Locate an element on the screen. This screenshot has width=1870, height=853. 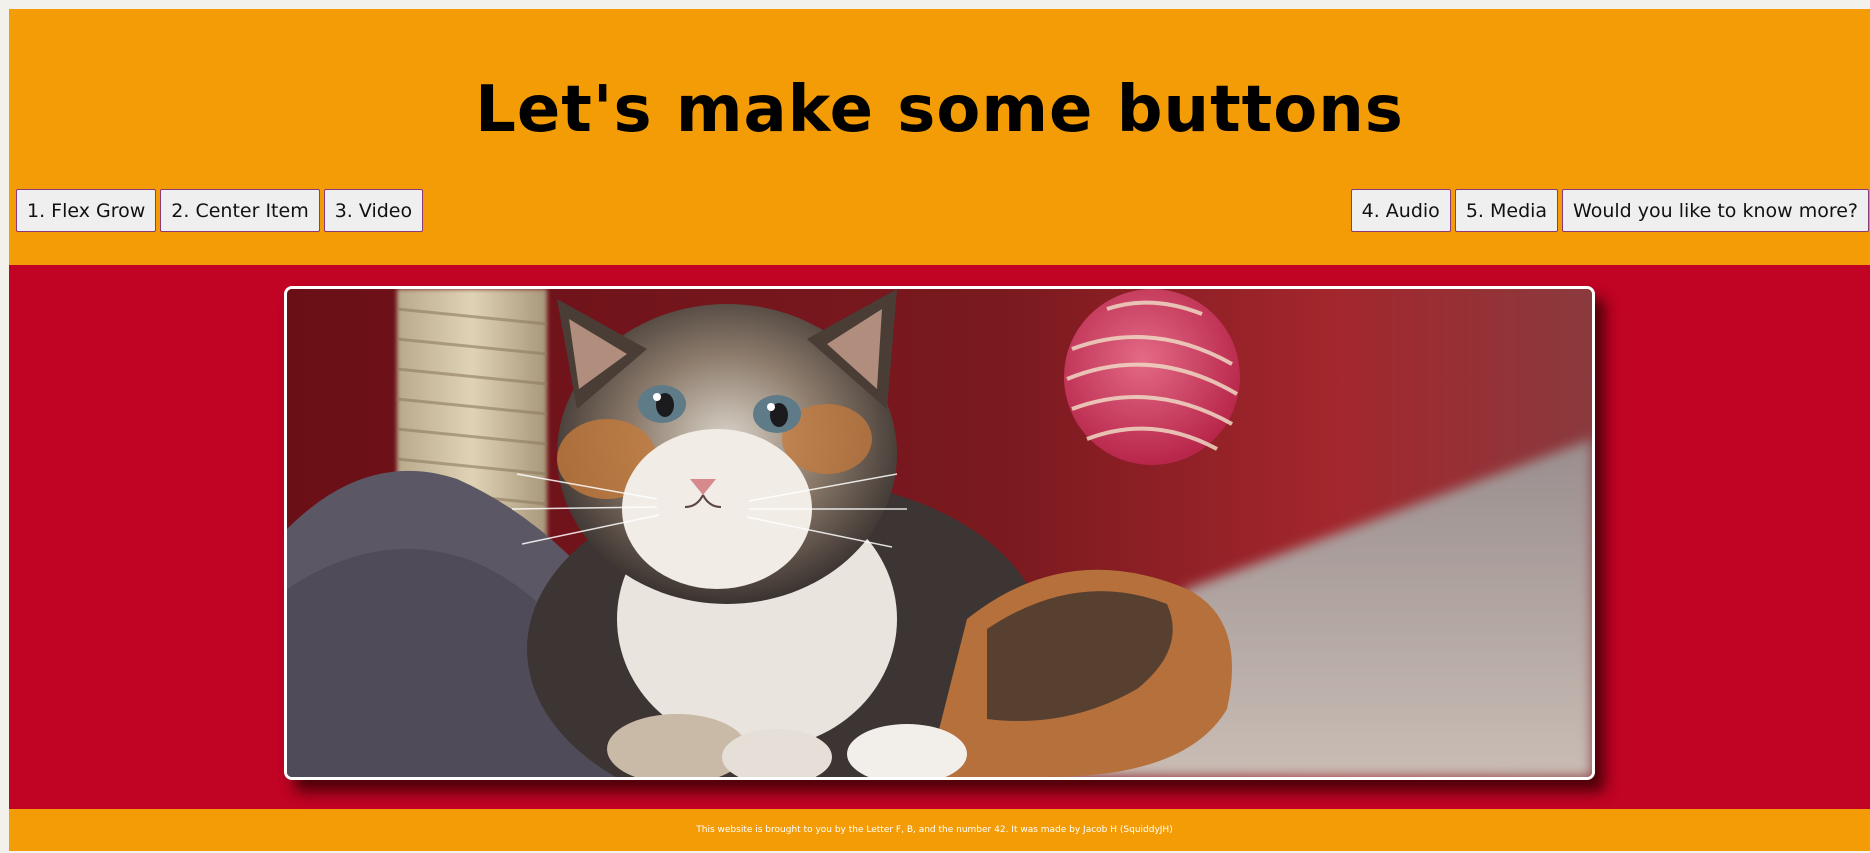
media-button: 5. Media is located at coordinates (1506, 210).